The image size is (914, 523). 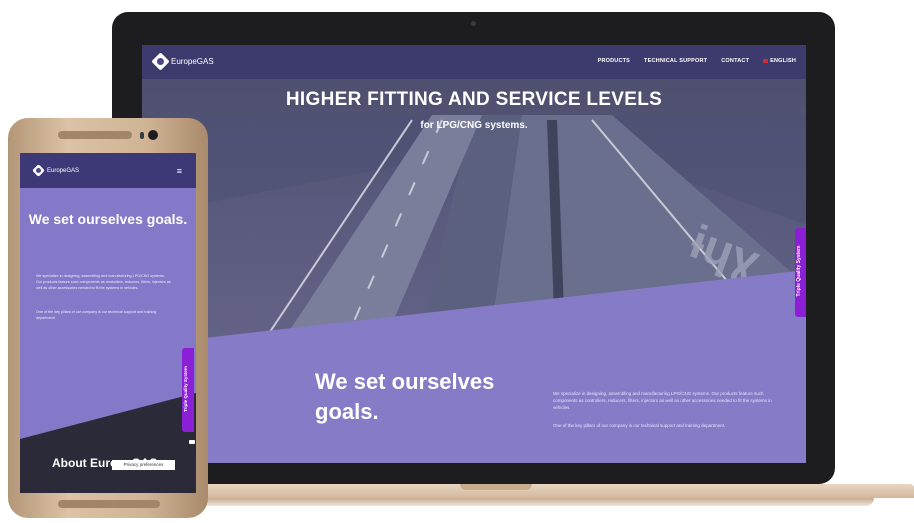 I want to click on triple-quality-tab: Triple Quality System, so click(x=800, y=272).